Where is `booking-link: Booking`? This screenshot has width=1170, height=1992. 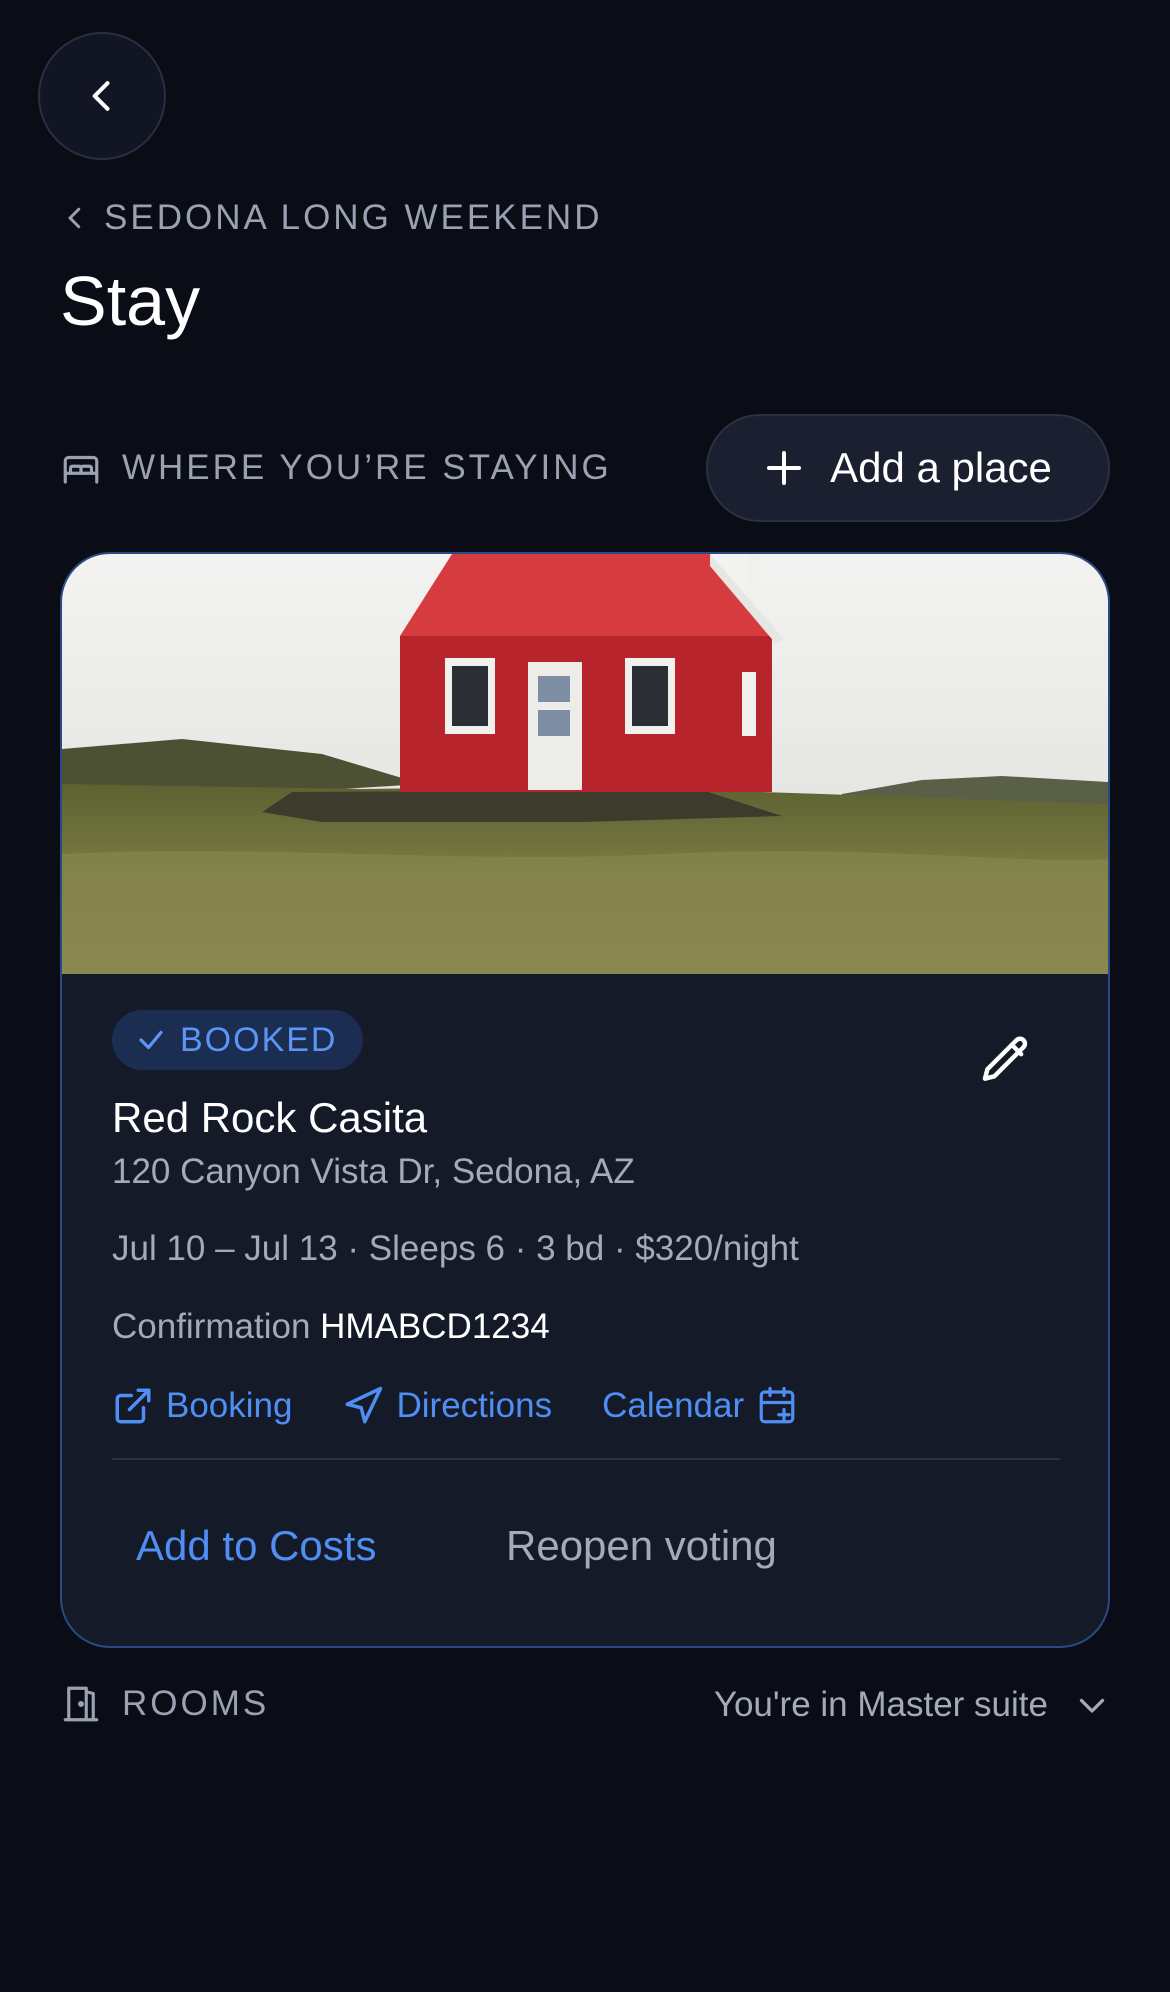 booking-link: Booking is located at coordinates (202, 1406).